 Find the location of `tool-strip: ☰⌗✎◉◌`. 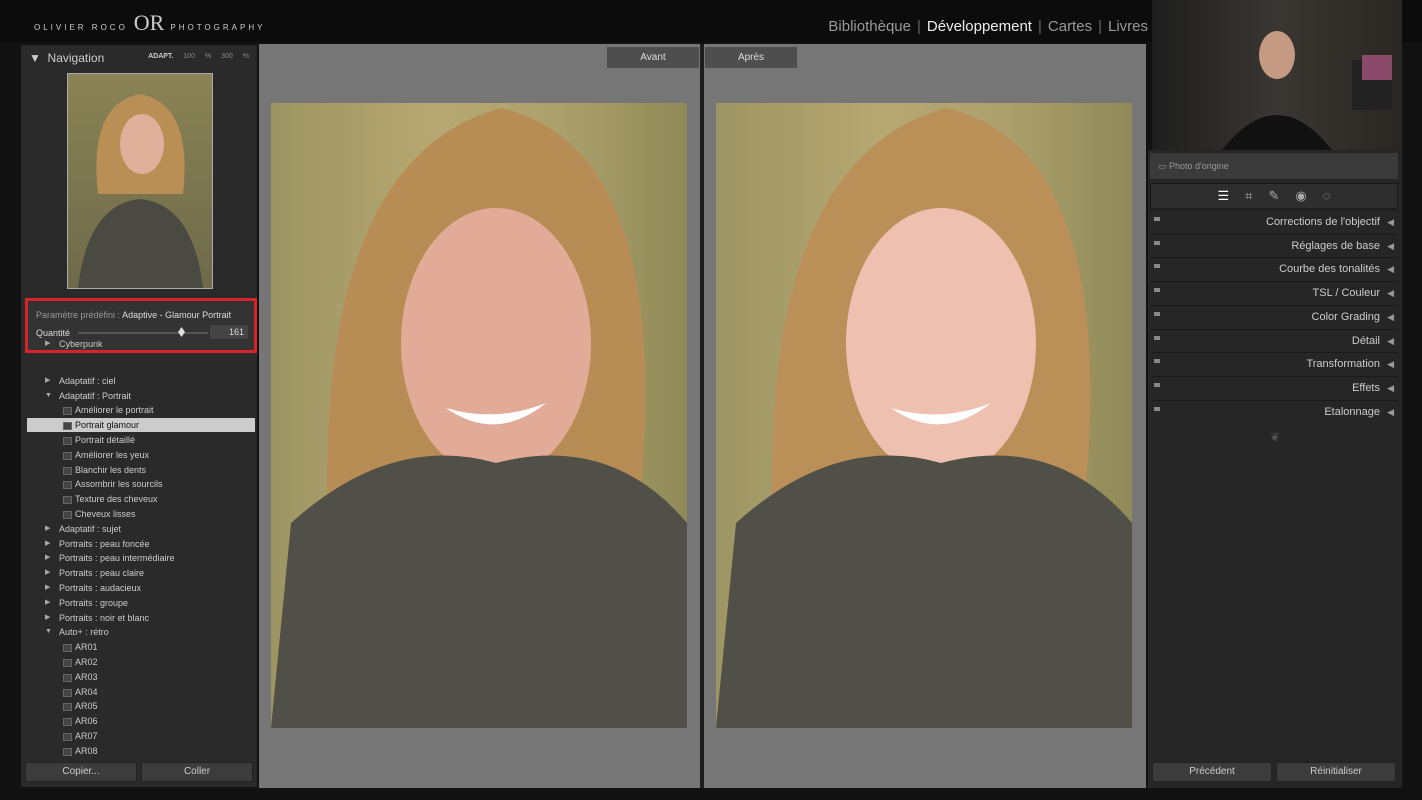

tool-strip: ☰⌗✎◉◌ is located at coordinates (1274, 196).